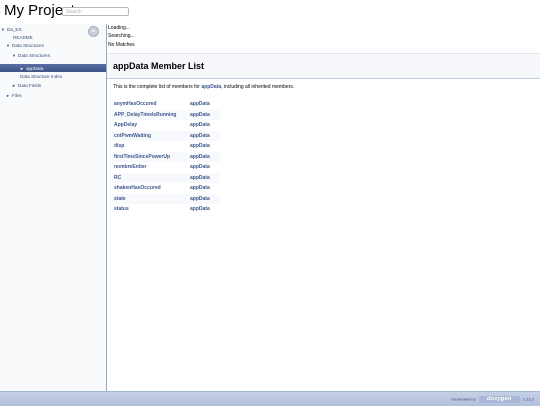 The width and height of the screenshot is (540, 406). What do you see at coordinates (211, 87) in the screenshot?
I see `class-link: appData` at bounding box center [211, 87].